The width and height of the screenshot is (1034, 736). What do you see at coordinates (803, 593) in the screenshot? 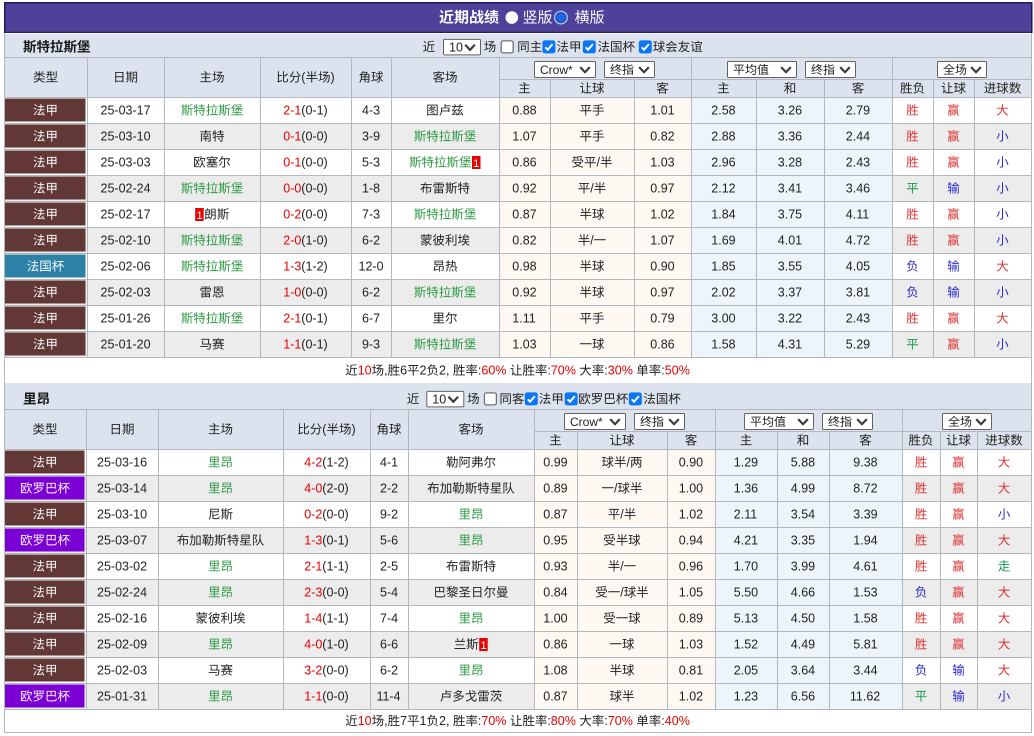
I see `svg-text: 4.66` at bounding box center [803, 593].